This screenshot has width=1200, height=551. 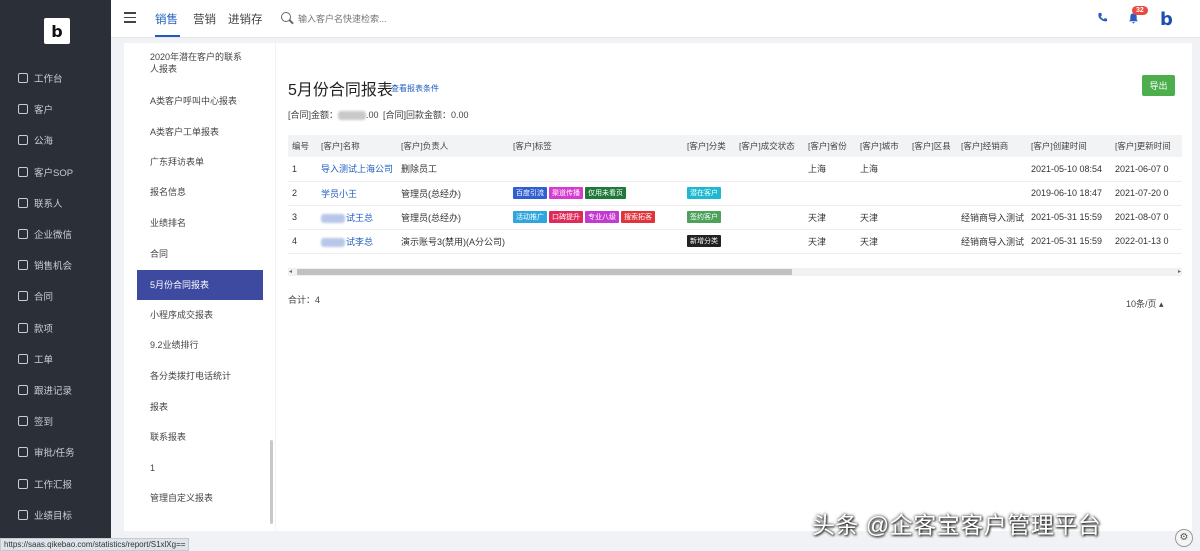 What do you see at coordinates (596, 146) in the screenshot?
I see `column-header: [客户]标签` at bounding box center [596, 146].